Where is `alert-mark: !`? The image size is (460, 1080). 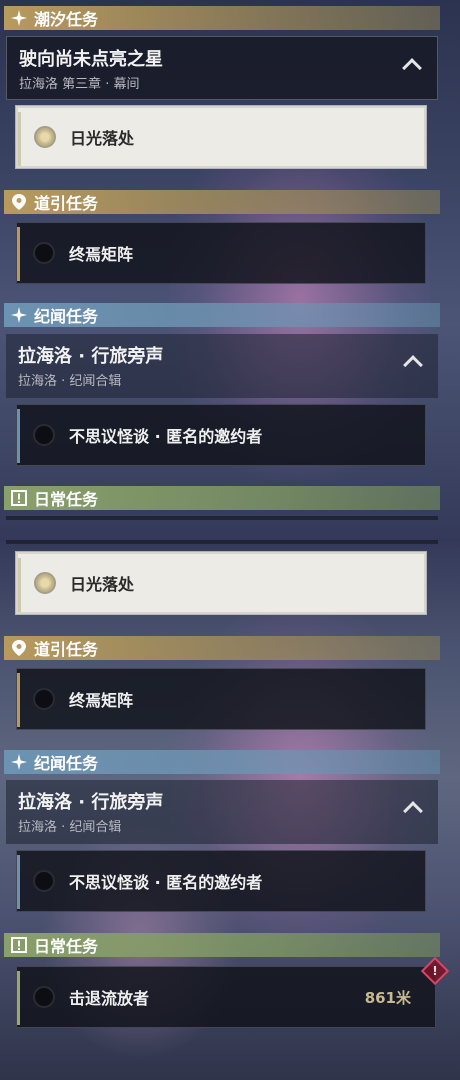
alert-mark: ! is located at coordinates (435, 971).